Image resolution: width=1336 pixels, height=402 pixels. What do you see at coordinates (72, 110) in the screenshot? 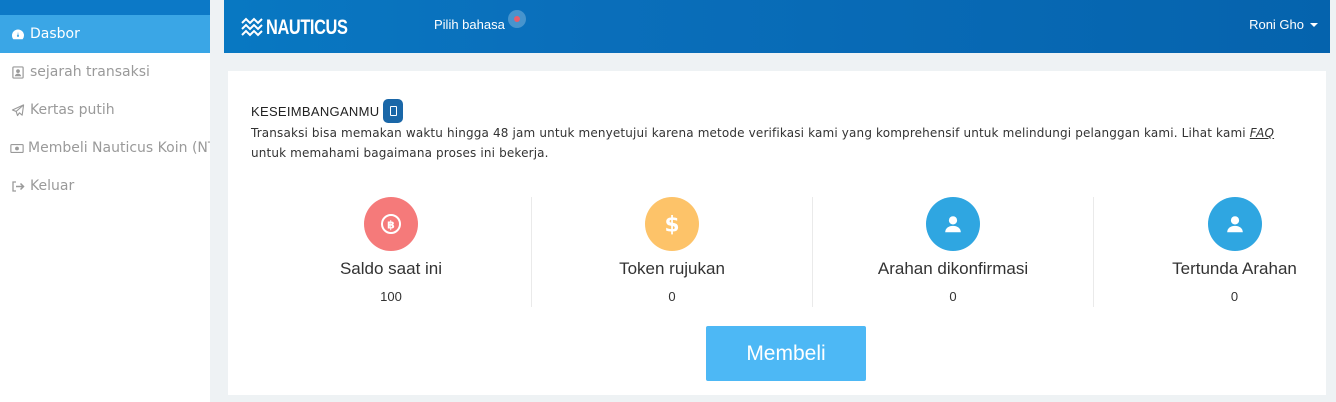
I see `sidebar-item-label: Kertas putih` at bounding box center [72, 110].